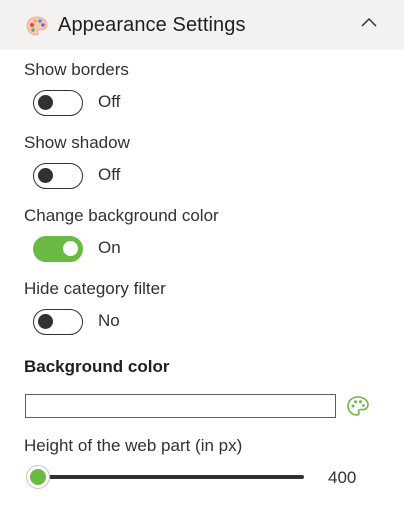  Describe the element at coordinates (109, 320) in the screenshot. I see `hide-category-filter-state: No` at that location.